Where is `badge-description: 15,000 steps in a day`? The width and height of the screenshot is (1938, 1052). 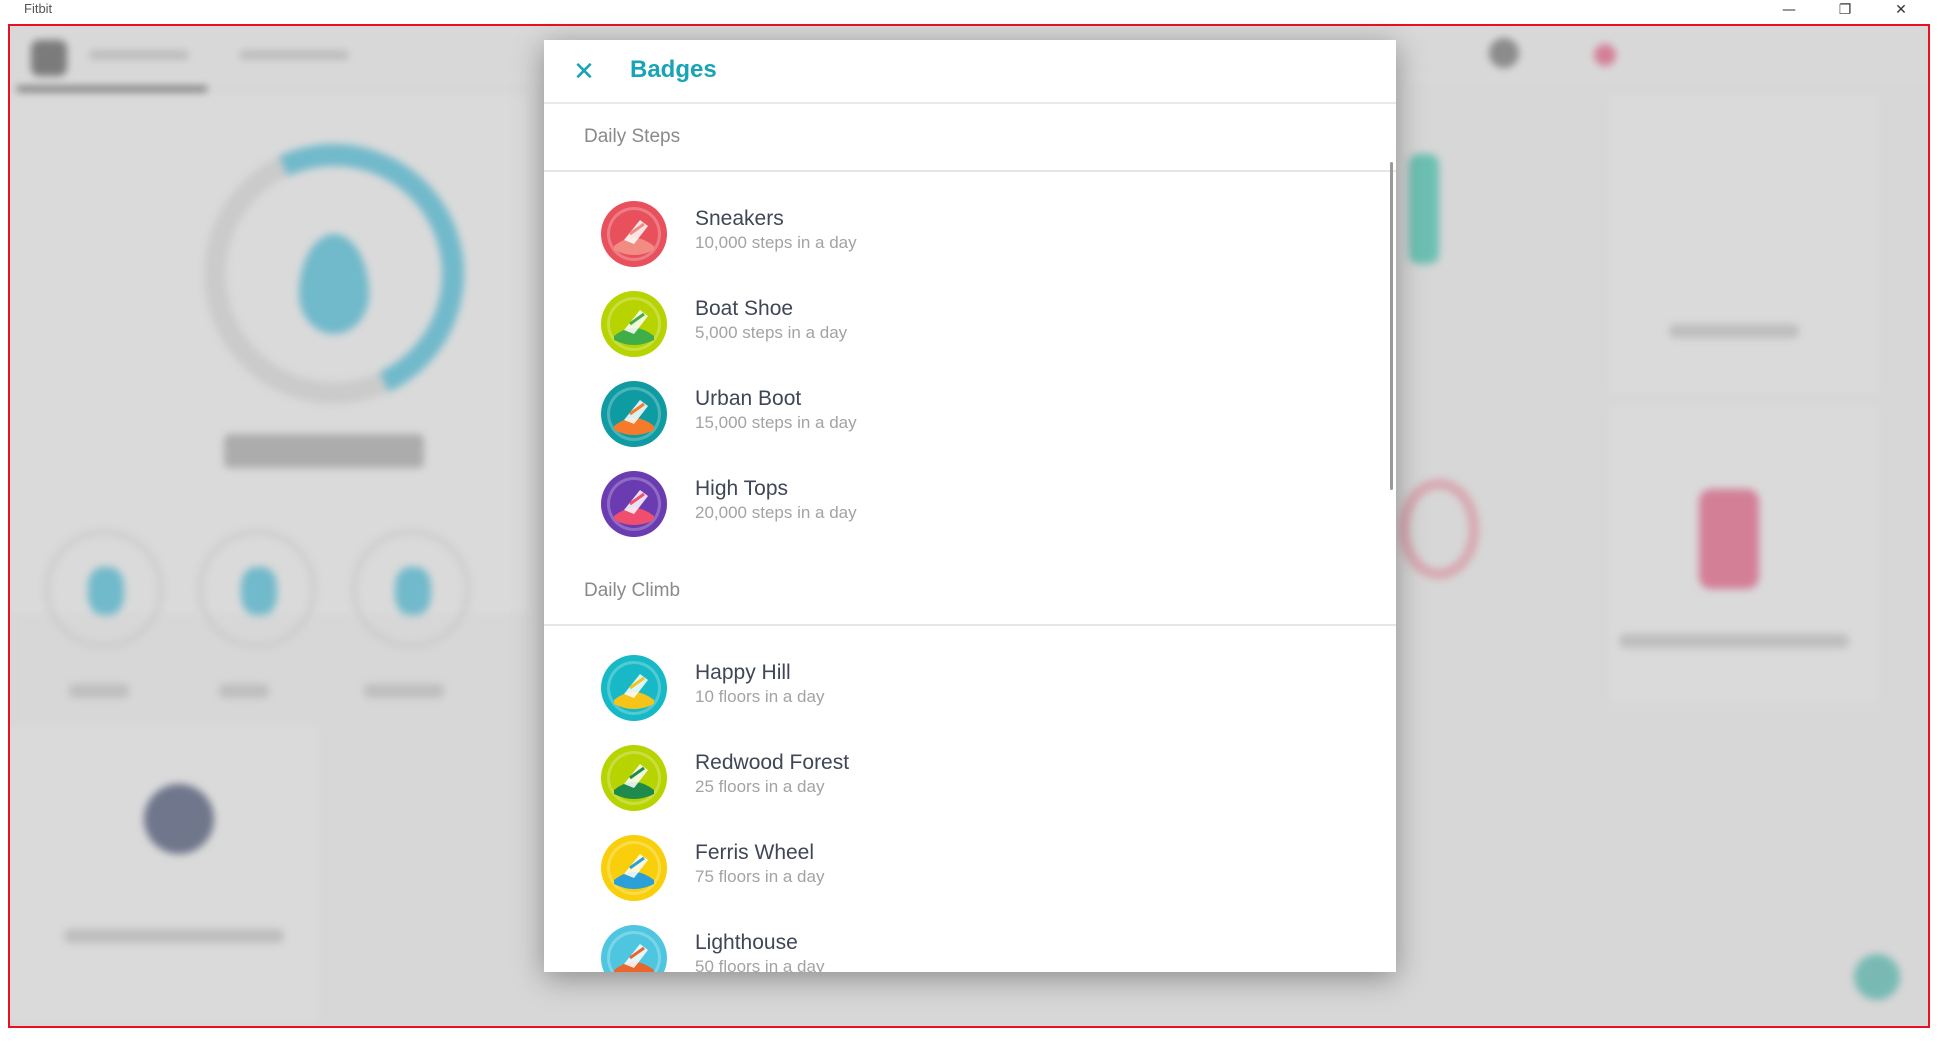
badge-description: 15,000 steps in a day is located at coordinates (776, 422).